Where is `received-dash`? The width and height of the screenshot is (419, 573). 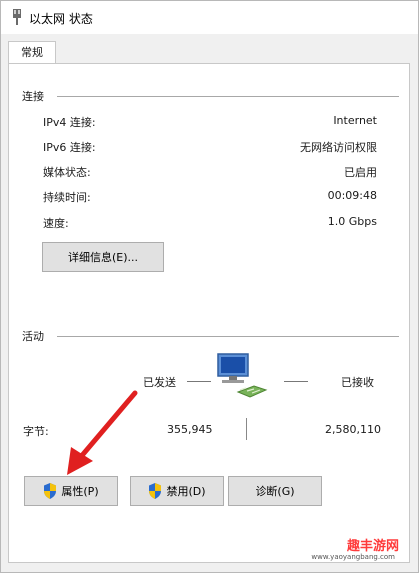
received-dash is located at coordinates (296, 381).